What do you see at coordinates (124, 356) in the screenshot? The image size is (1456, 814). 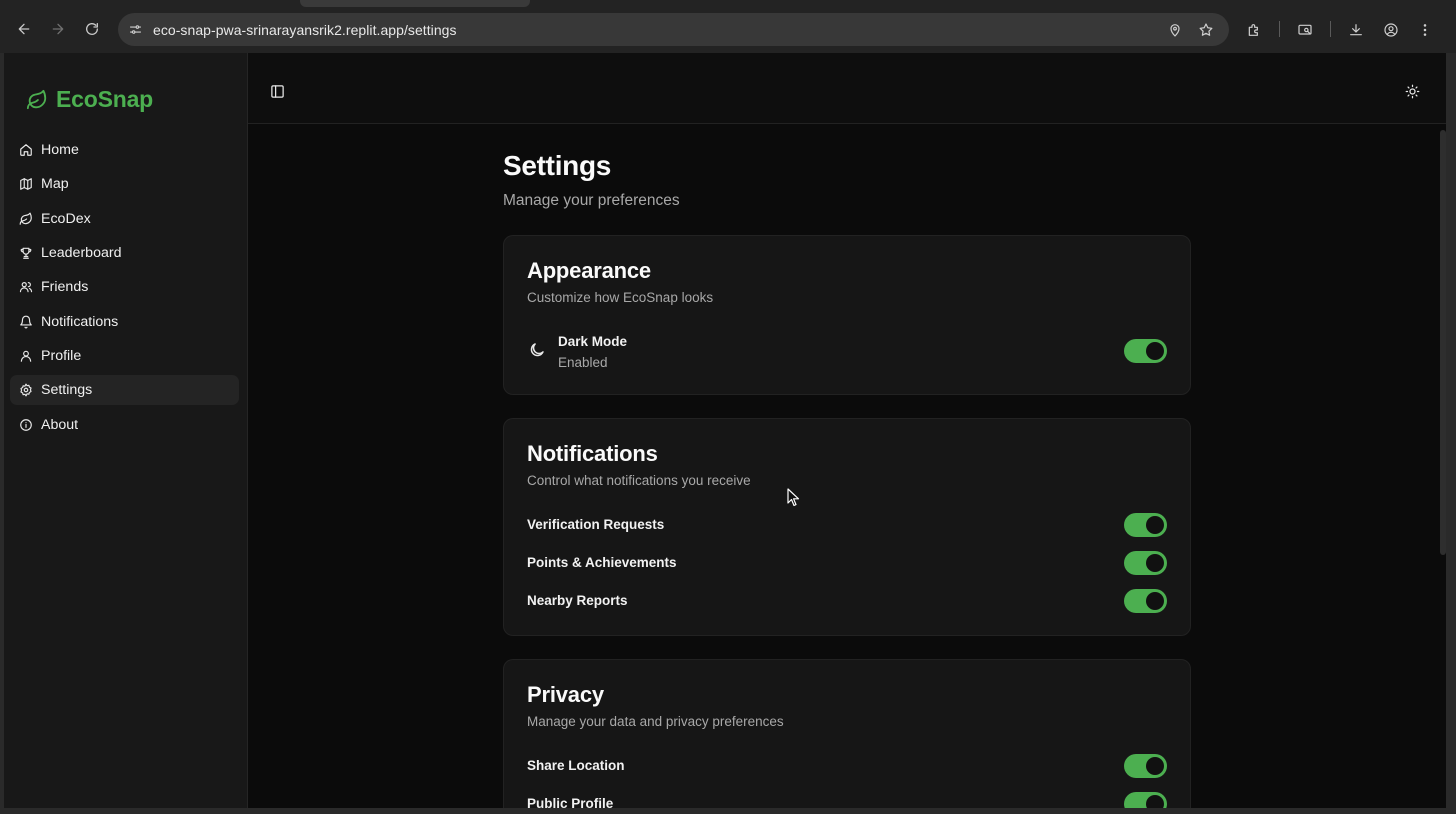 I see `sidebar-item-profile: Profile` at bounding box center [124, 356].